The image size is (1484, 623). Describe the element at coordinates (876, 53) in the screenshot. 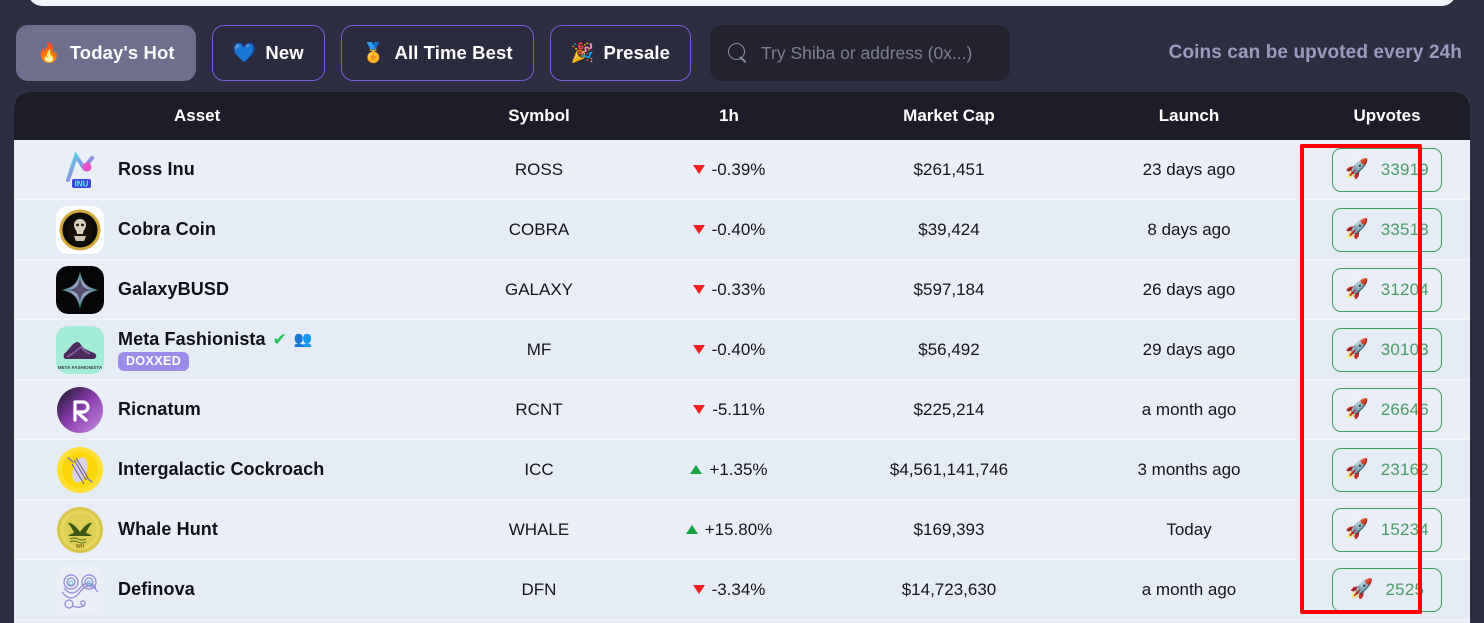

I see `search-input` at that location.